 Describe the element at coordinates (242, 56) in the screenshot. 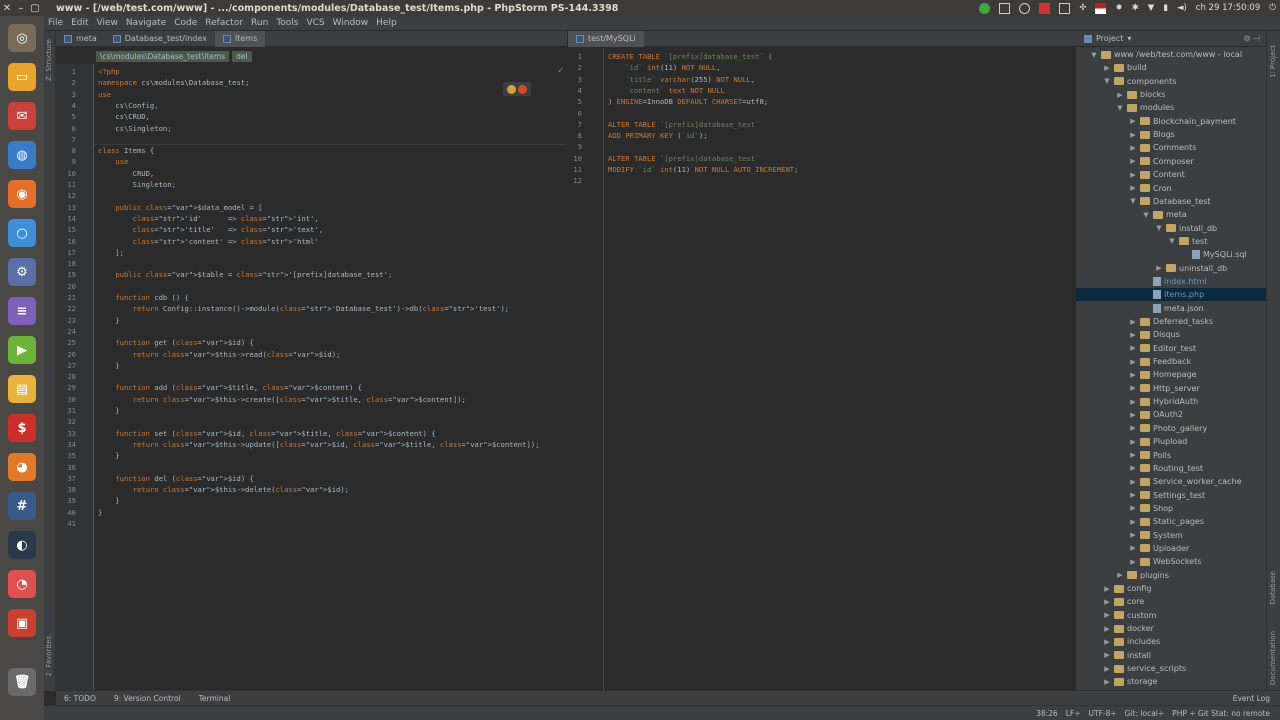

I see `breadcrumb-method: del` at that location.